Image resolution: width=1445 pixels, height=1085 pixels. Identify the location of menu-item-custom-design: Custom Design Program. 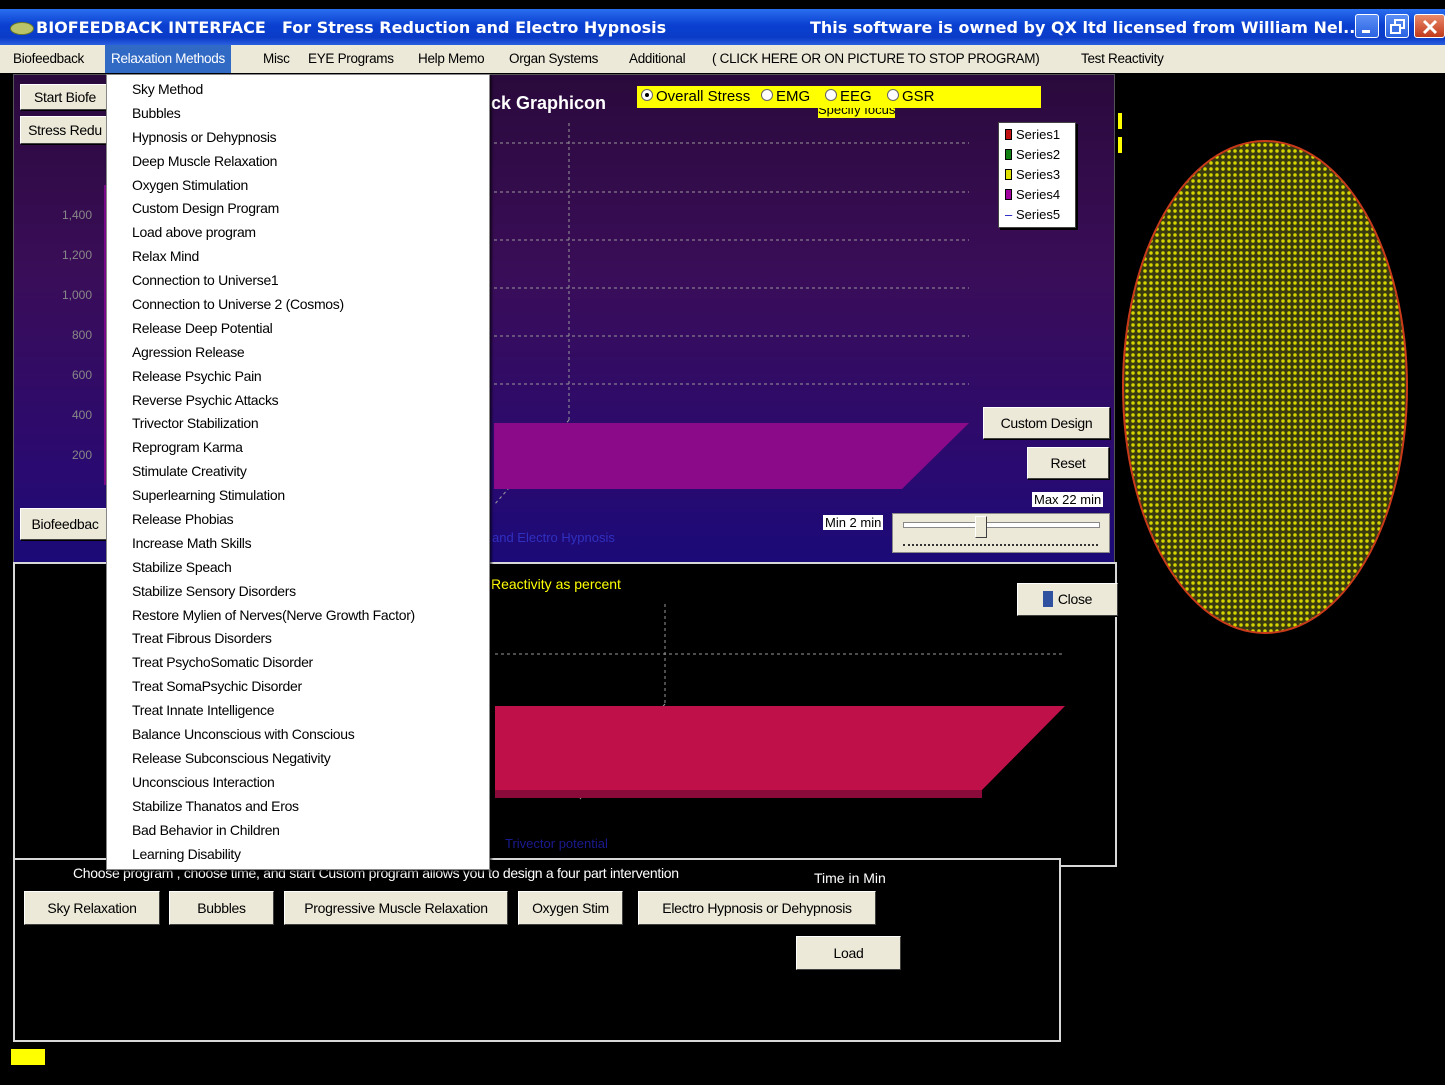
(298, 208).